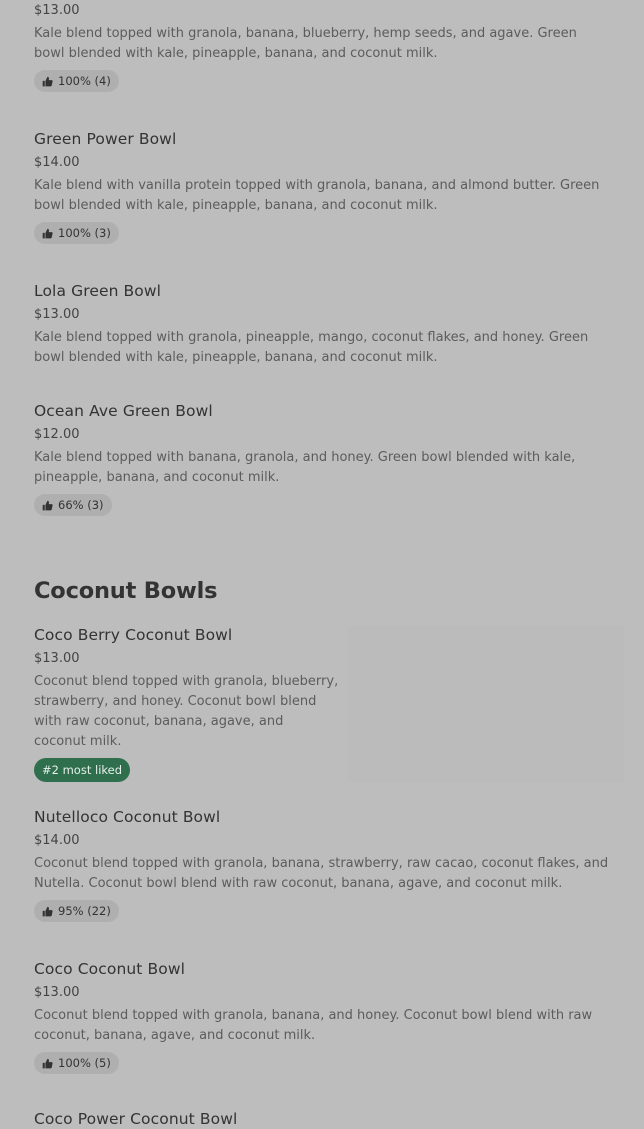 This screenshot has width=644, height=1129. Describe the element at coordinates (81, 505) in the screenshot. I see `rating-text: 66% (3)` at that location.